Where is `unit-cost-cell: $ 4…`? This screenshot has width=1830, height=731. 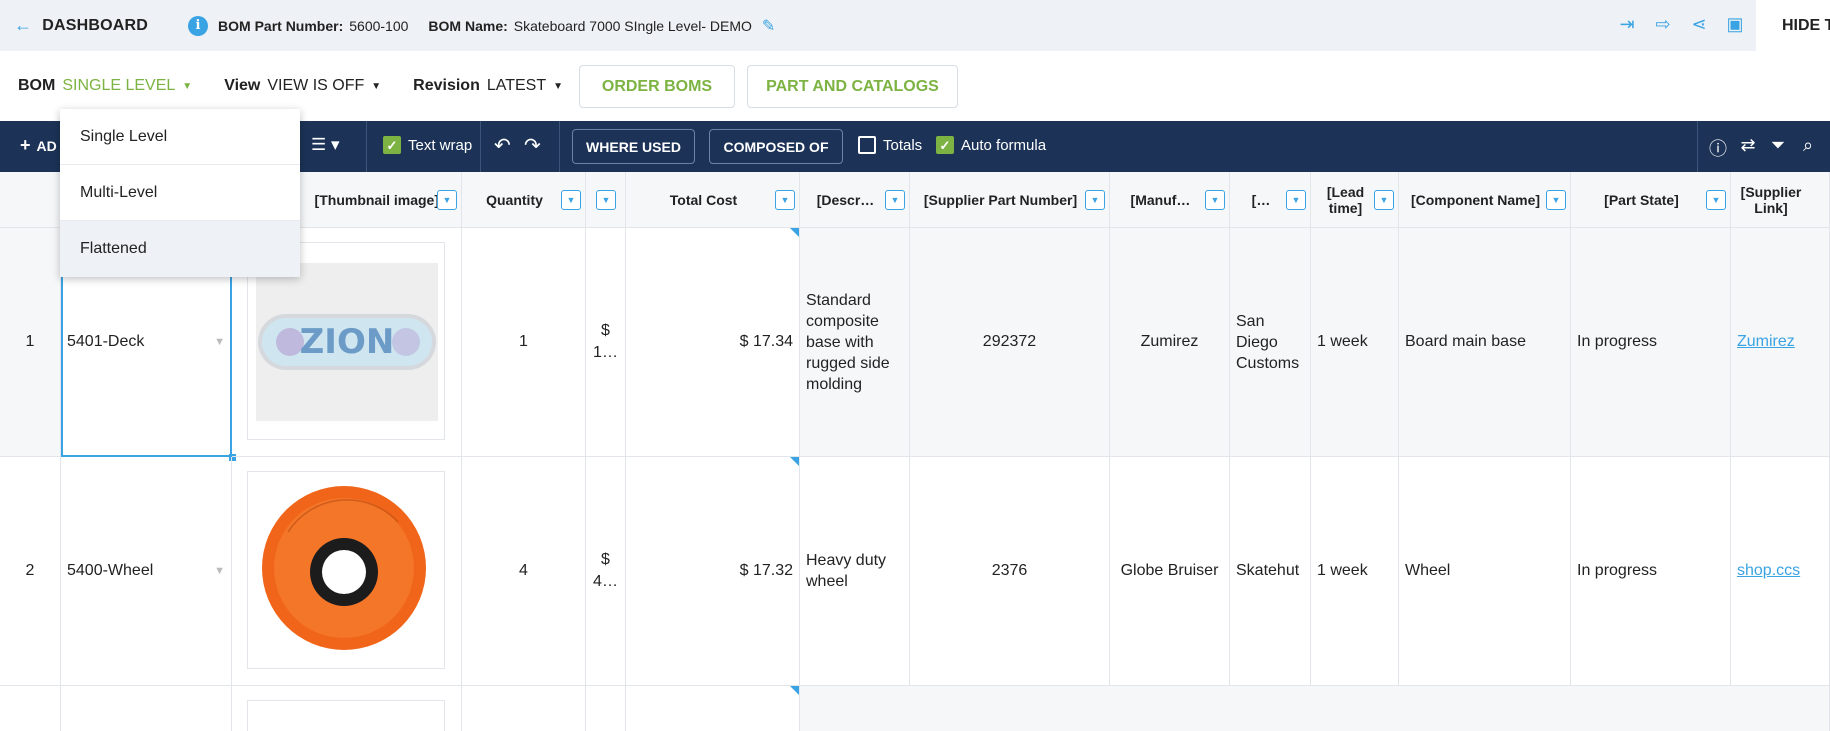
unit-cost-cell: $ 4… is located at coordinates (606, 571).